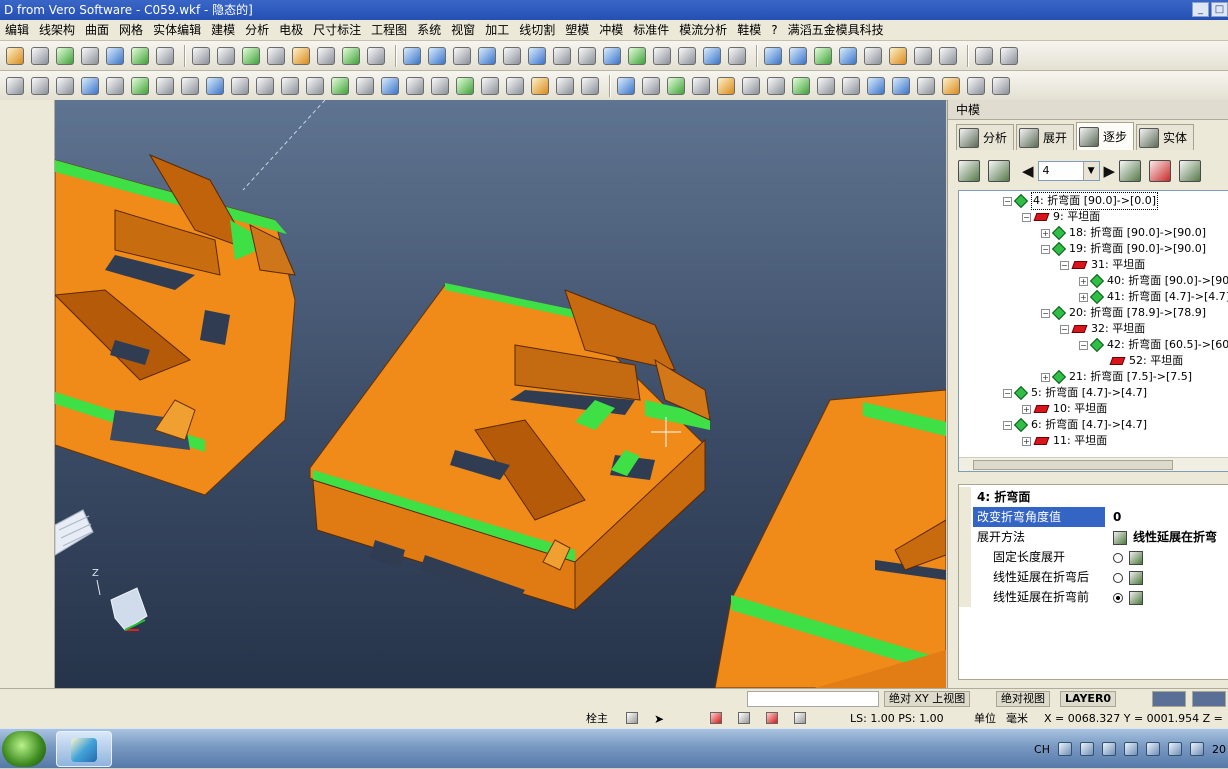 Image resolution: width=1228 pixels, height=769 pixels. Describe the element at coordinates (611, 30) in the screenshot. I see `menu-item: 冲模` at that location.